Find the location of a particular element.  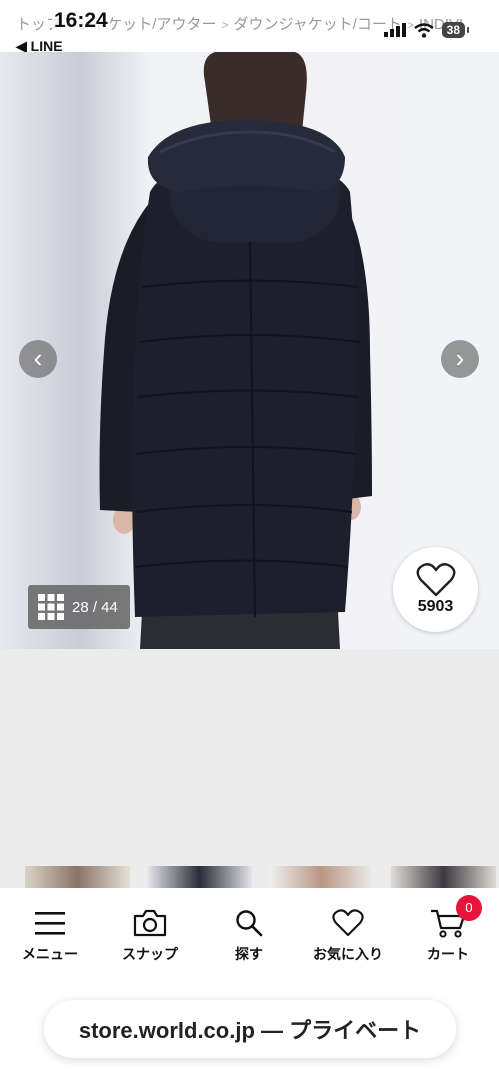

tab-label: お気に入り is located at coordinates (348, 954).